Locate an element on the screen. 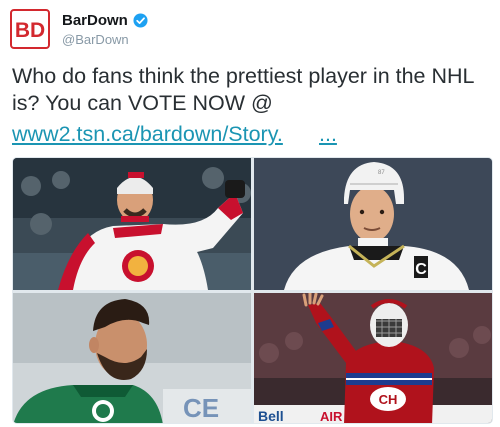 Image resolution: width=500 pixels, height=427 pixels. tweet-link: www2.tsn.ca/bardown/Story. is located at coordinates (147, 134).